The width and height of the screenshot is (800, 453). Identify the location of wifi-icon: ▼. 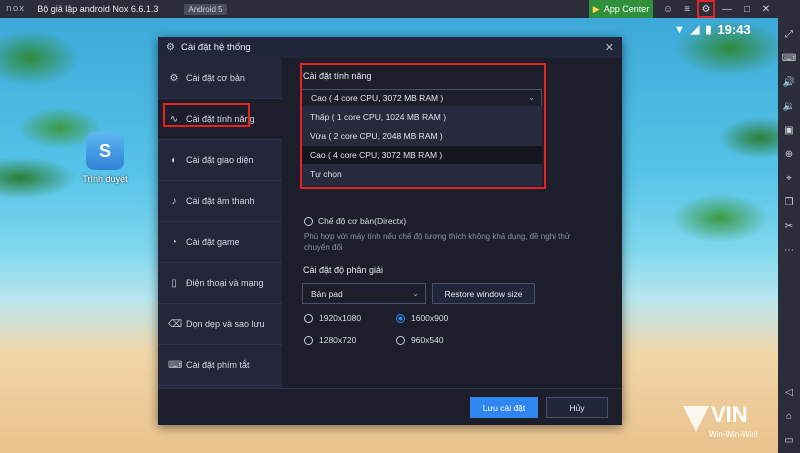
(679, 29).